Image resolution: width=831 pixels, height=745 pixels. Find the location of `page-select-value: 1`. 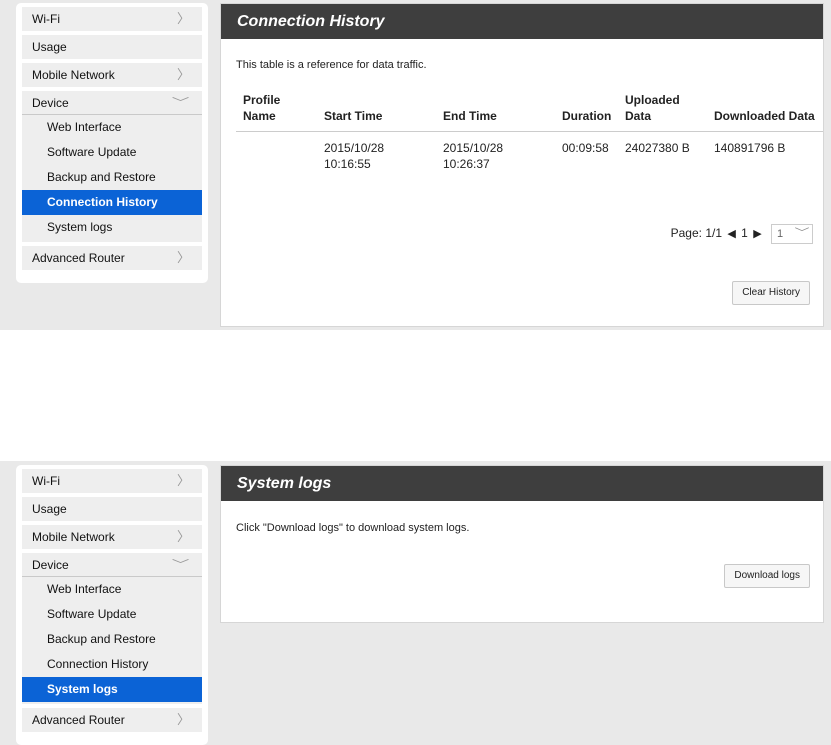

page-select-value: 1 is located at coordinates (780, 233).